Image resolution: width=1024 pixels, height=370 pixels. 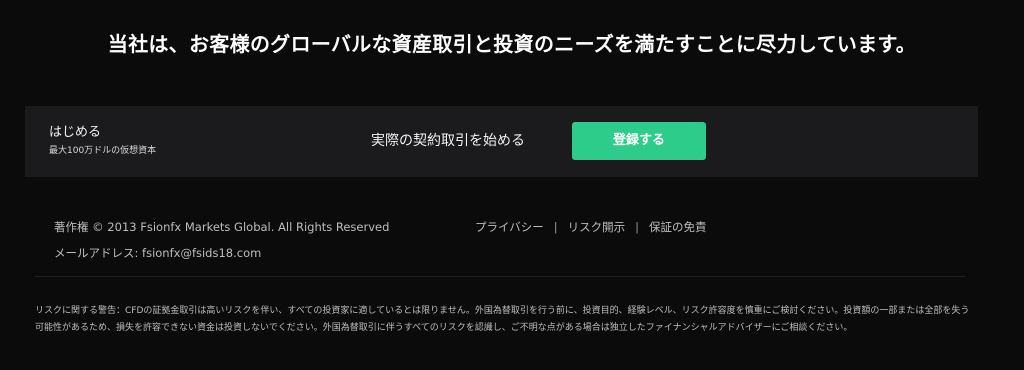 What do you see at coordinates (639, 141) in the screenshot?
I see `register-button: 登録する` at bounding box center [639, 141].